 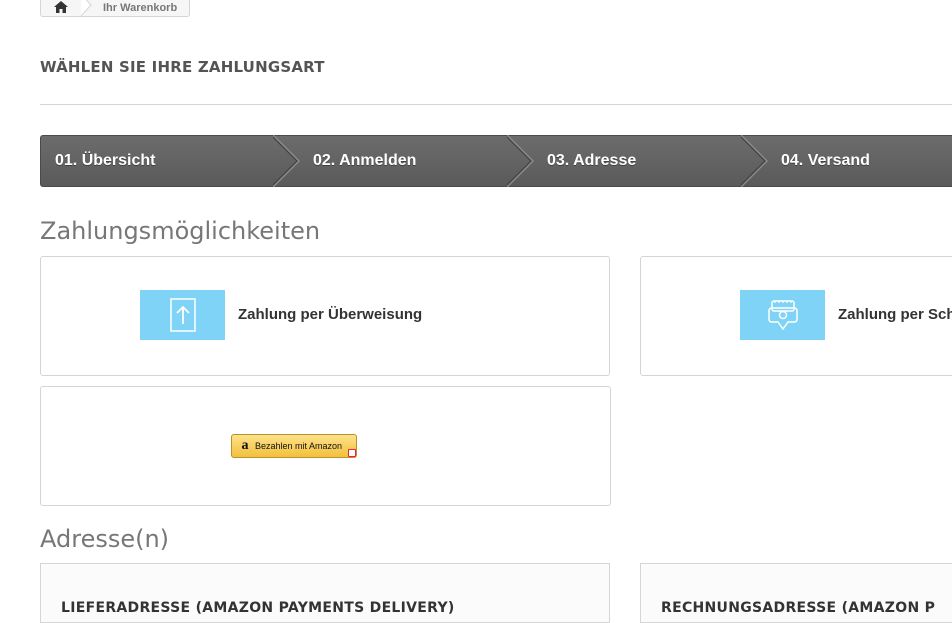 What do you see at coordinates (364, 161) in the screenshot?
I see `step-login: 02. Anmelden` at bounding box center [364, 161].